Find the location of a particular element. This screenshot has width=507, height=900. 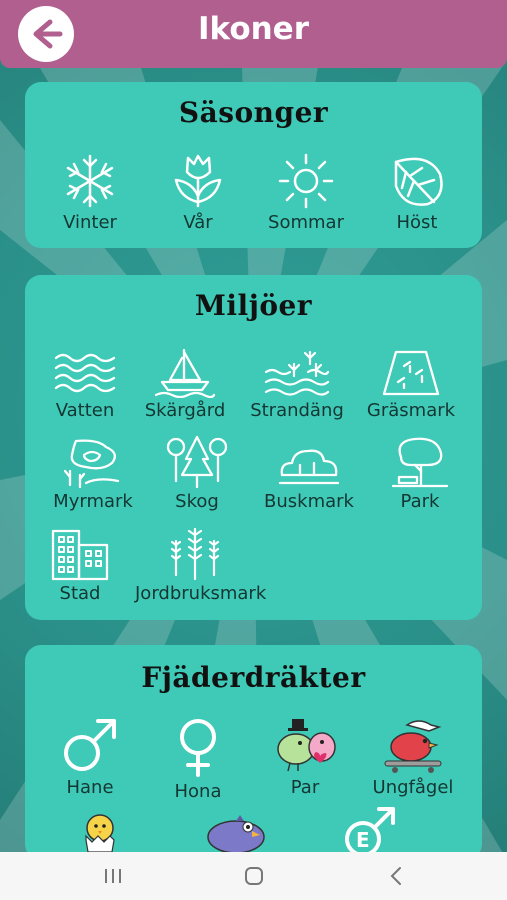

farmland-icon is located at coordinates (195, 554).